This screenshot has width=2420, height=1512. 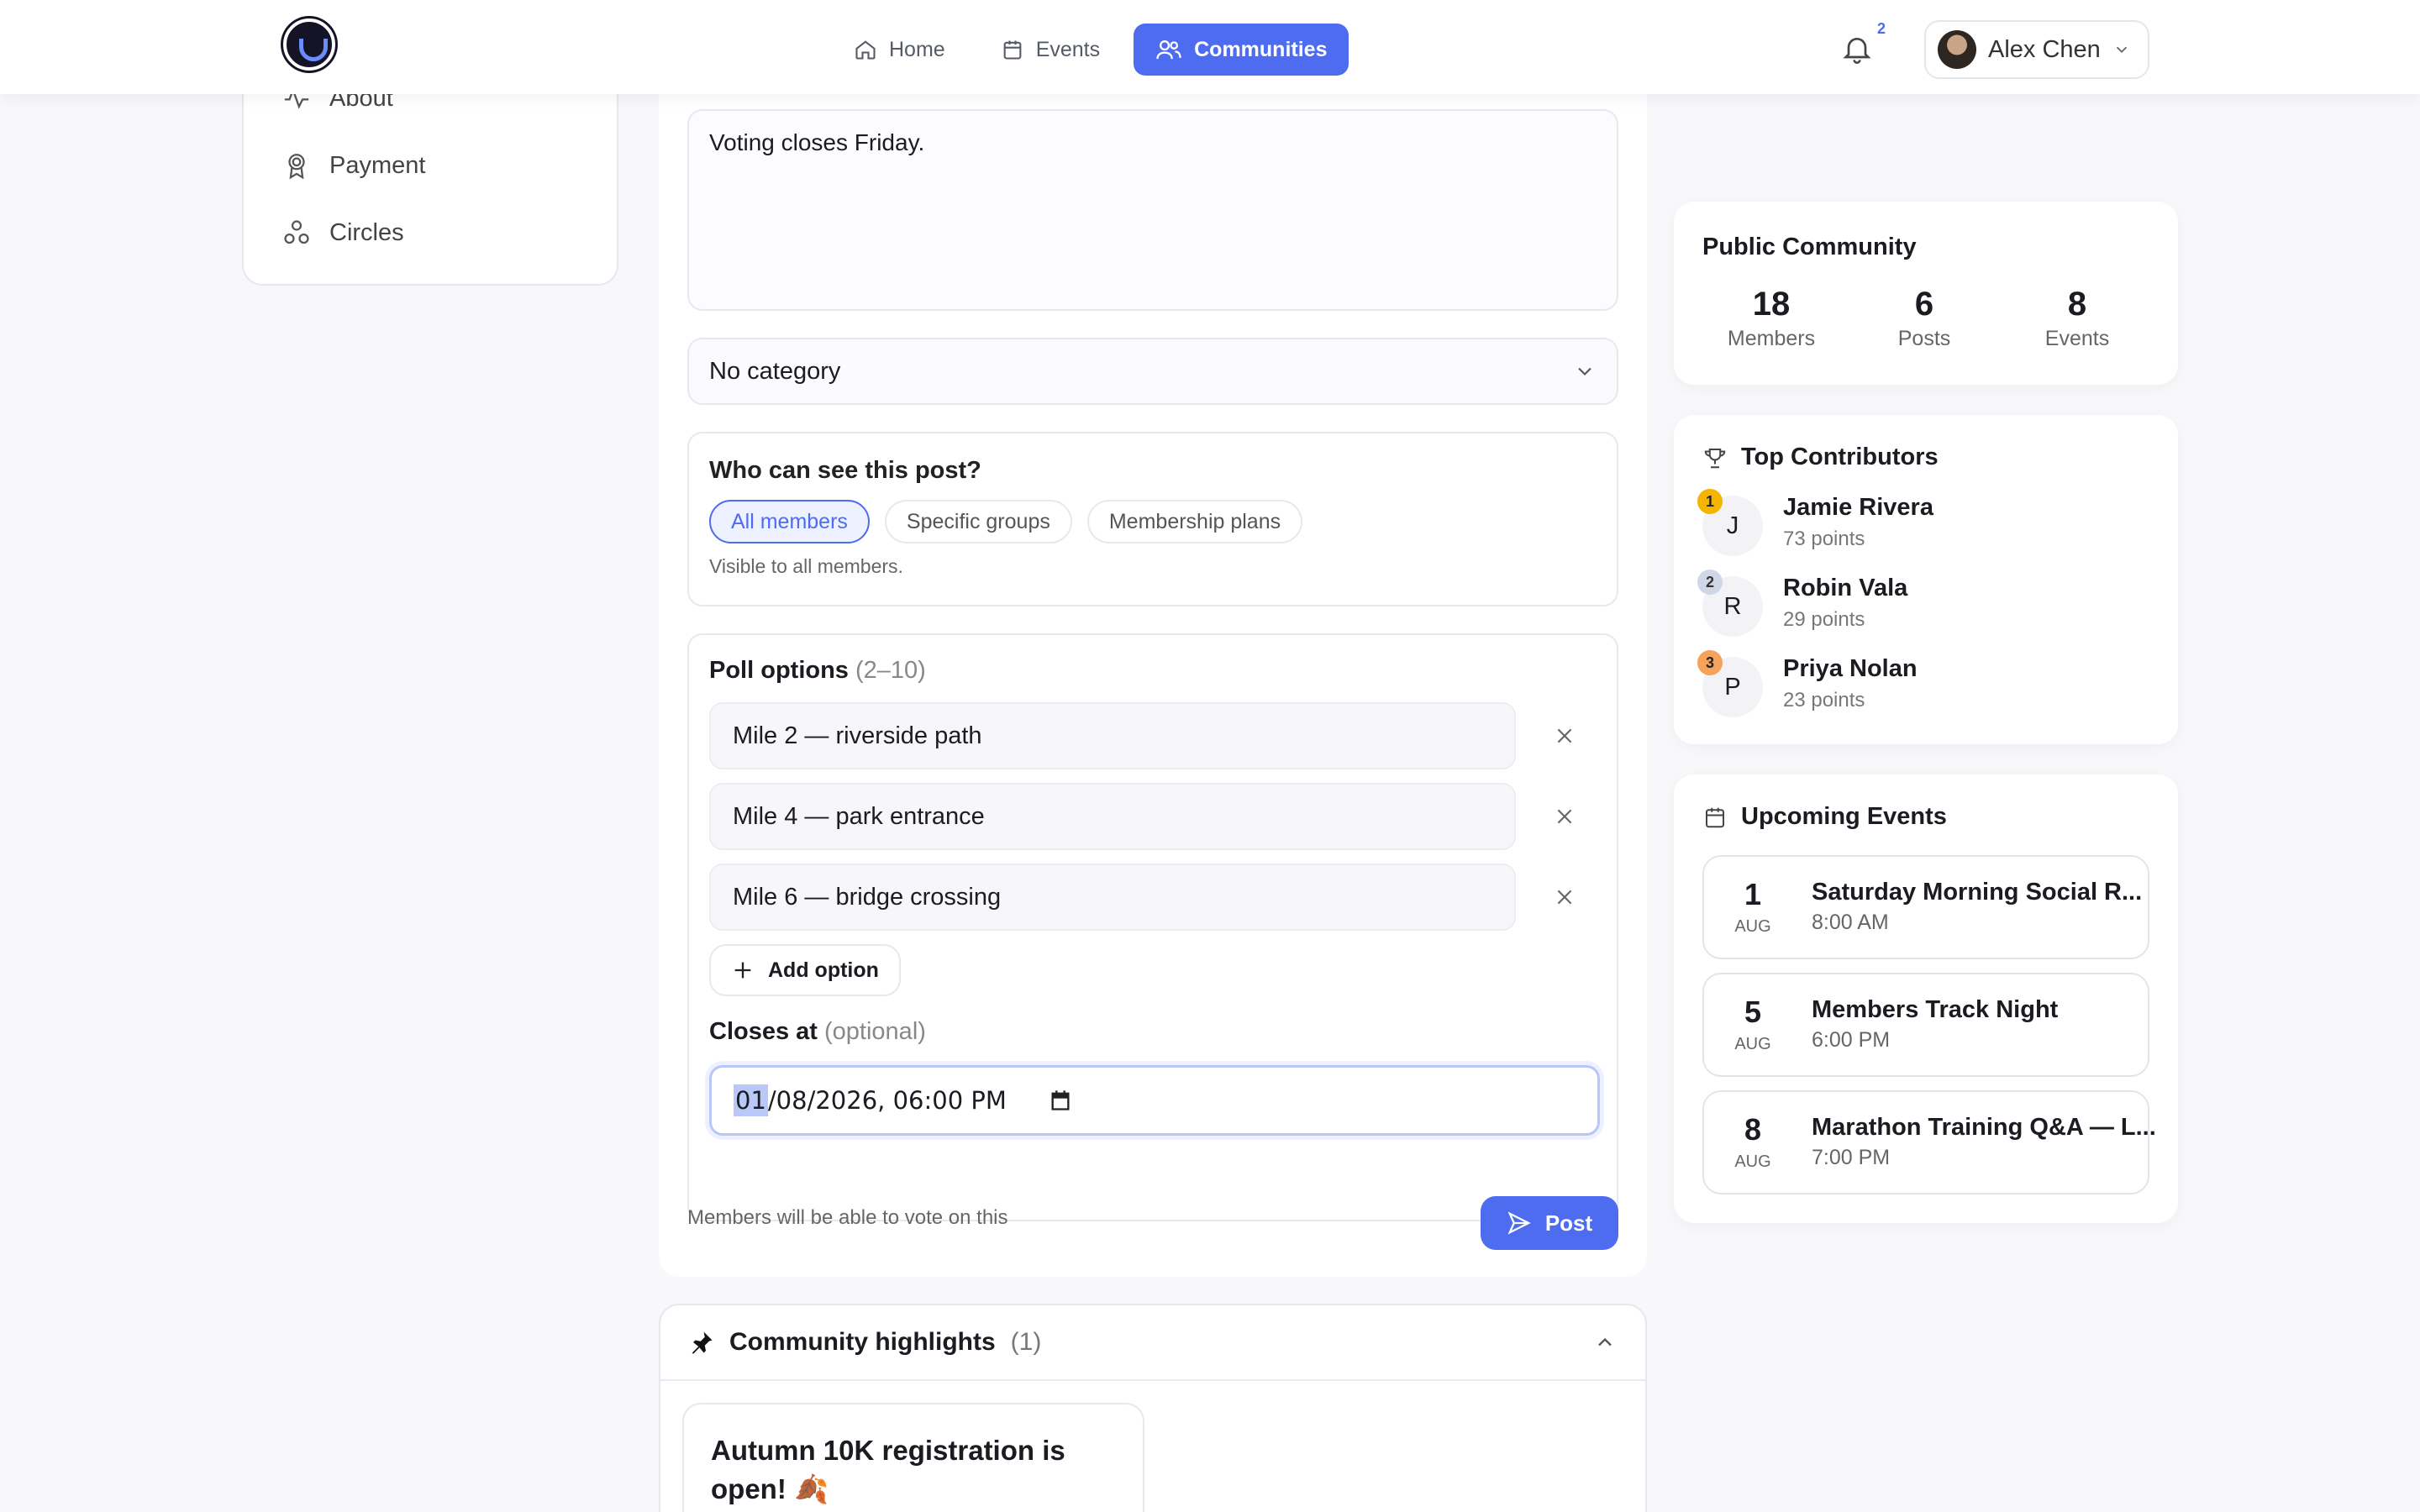 What do you see at coordinates (353, 165) in the screenshot?
I see `sidebar-item-payment: Payment` at bounding box center [353, 165].